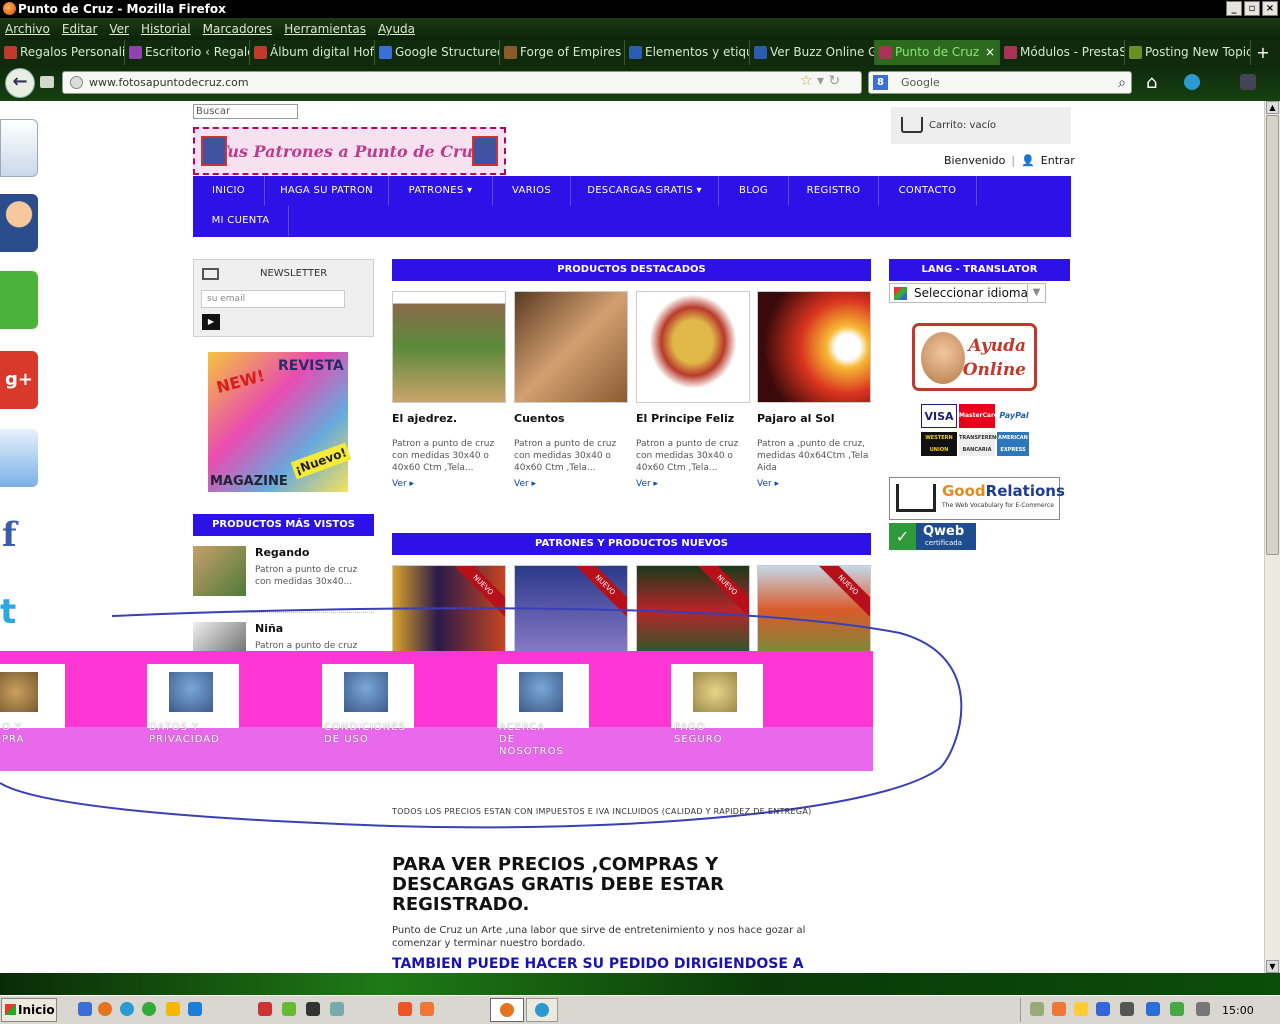  What do you see at coordinates (211, 322) in the screenshot?
I see `newsletter-submit-button: ▶` at bounding box center [211, 322].